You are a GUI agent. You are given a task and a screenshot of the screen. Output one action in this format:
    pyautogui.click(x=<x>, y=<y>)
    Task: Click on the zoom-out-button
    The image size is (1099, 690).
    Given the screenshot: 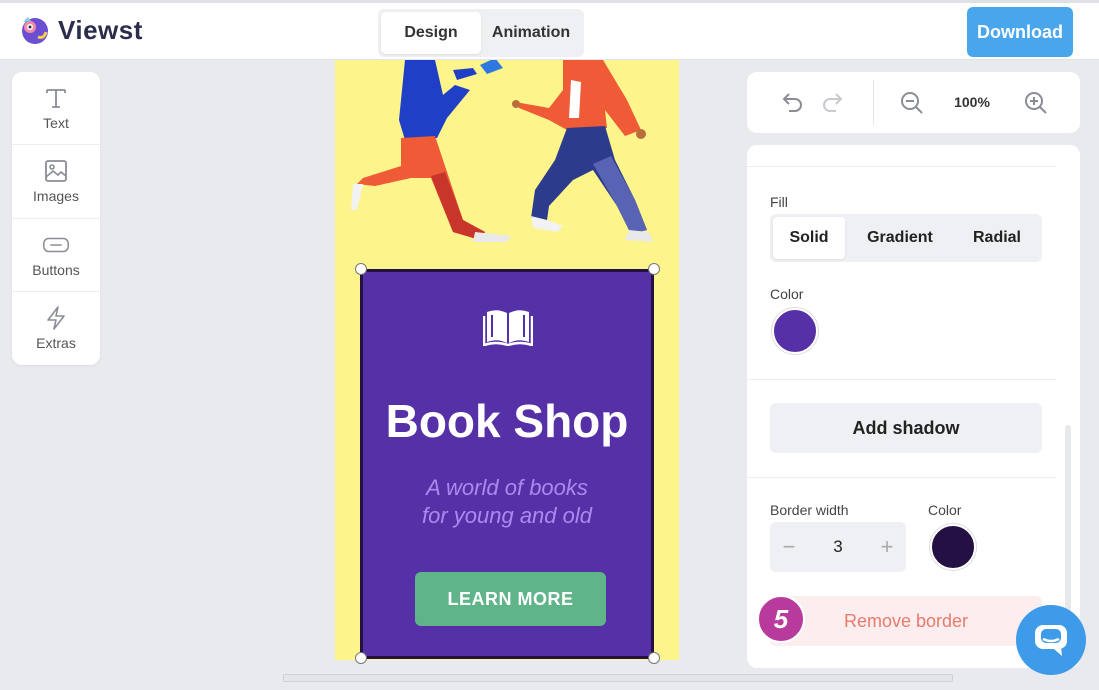 What is the action you would take?
    pyautogui.click(x=912, y=103)
    